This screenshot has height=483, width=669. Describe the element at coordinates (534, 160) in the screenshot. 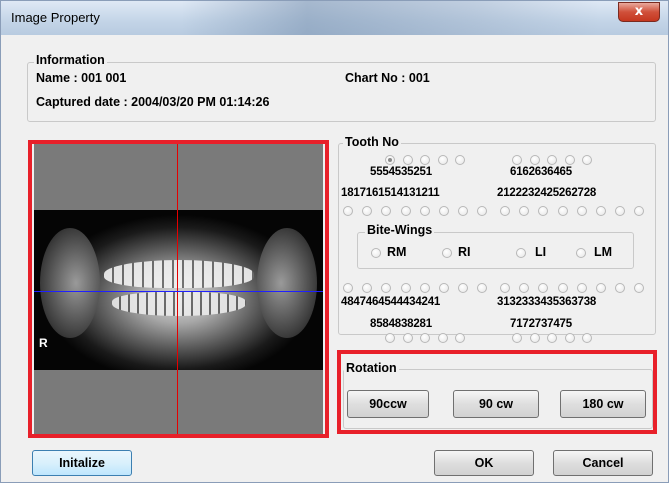

I see `tooth-62-radio` at that location.